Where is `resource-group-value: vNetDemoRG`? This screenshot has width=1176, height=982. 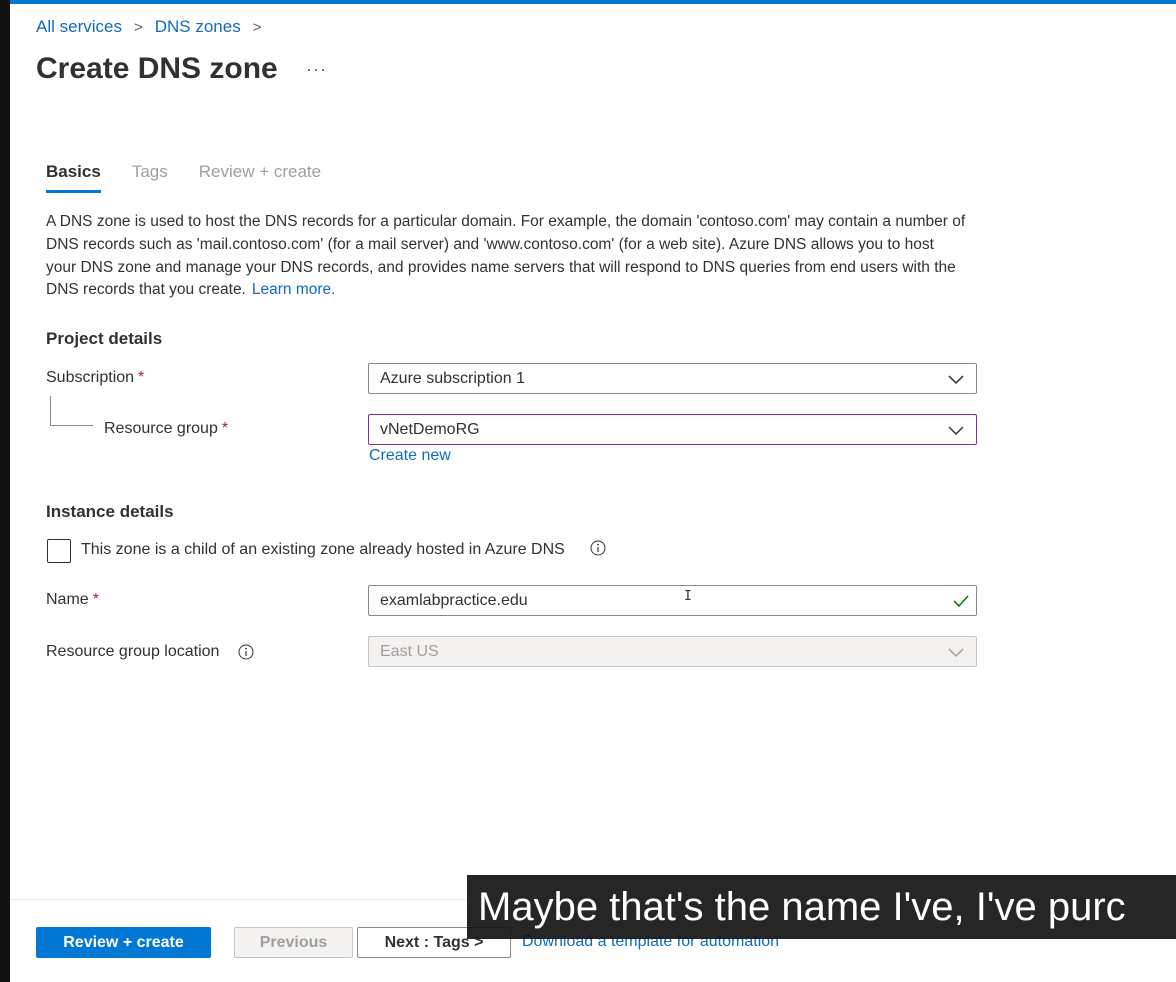 resource-group-value: vNetDemoRG is located at coordinates (430, 429).